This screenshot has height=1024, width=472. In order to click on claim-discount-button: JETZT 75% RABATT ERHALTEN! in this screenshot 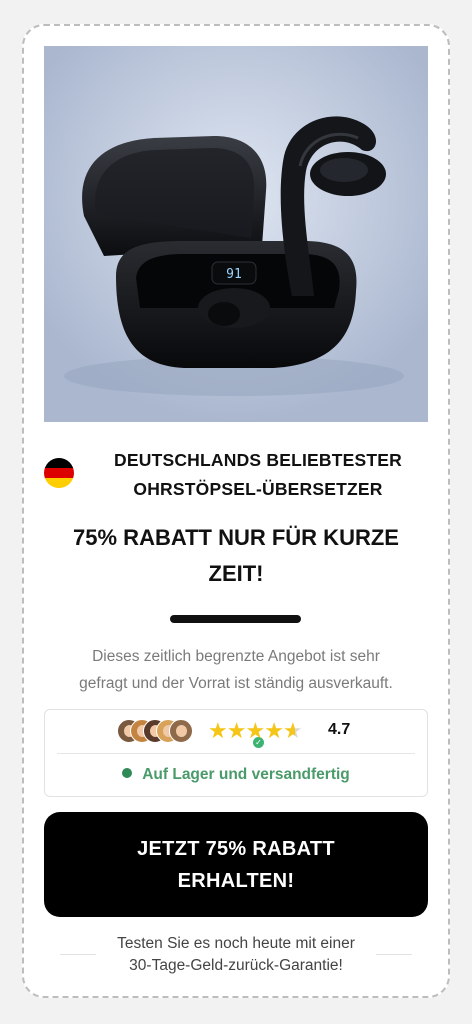, I will do `click(236, 864)`.